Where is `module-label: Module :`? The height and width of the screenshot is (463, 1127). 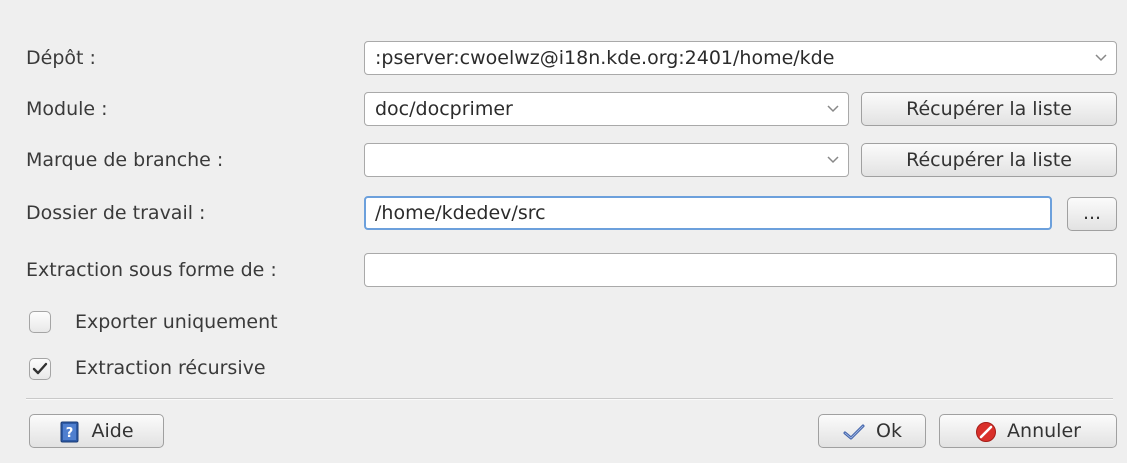 module-label: Module : is located at coordinates (67, 109).